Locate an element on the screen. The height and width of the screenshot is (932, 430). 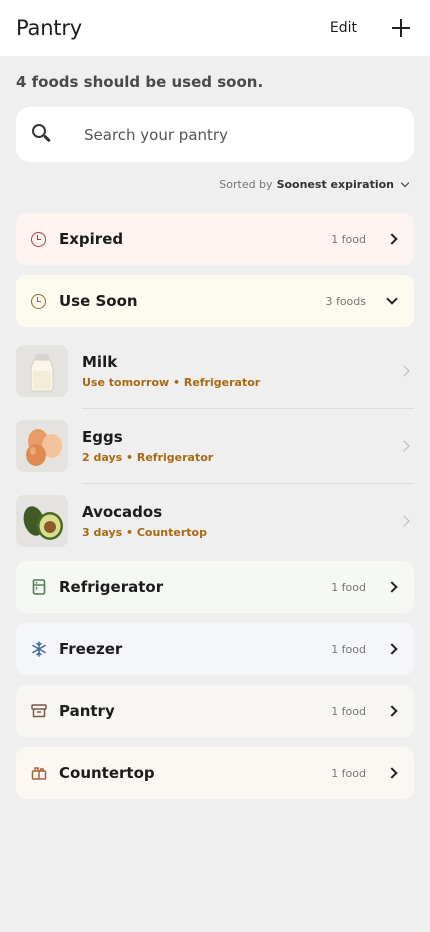
section-count: 3 foods is located at coordinates (345, 301).